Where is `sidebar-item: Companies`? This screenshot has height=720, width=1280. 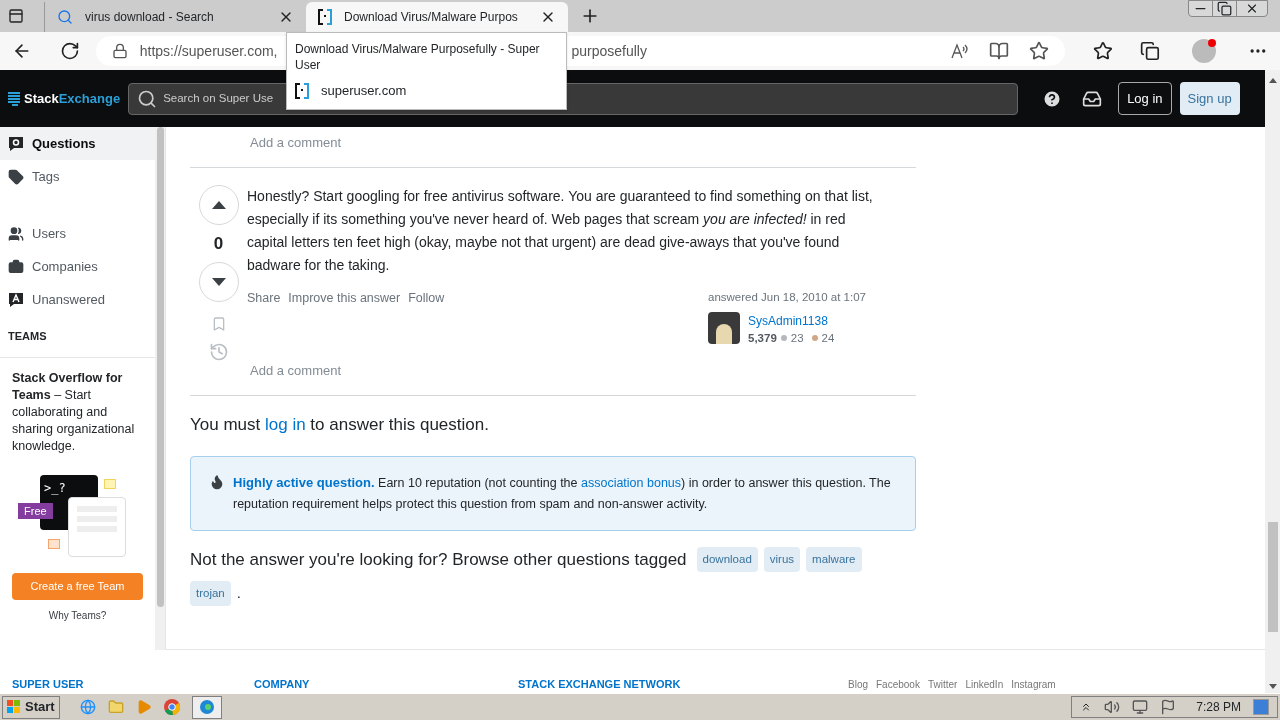 sidebar-item: Companies is located at coordinates (77, 266).